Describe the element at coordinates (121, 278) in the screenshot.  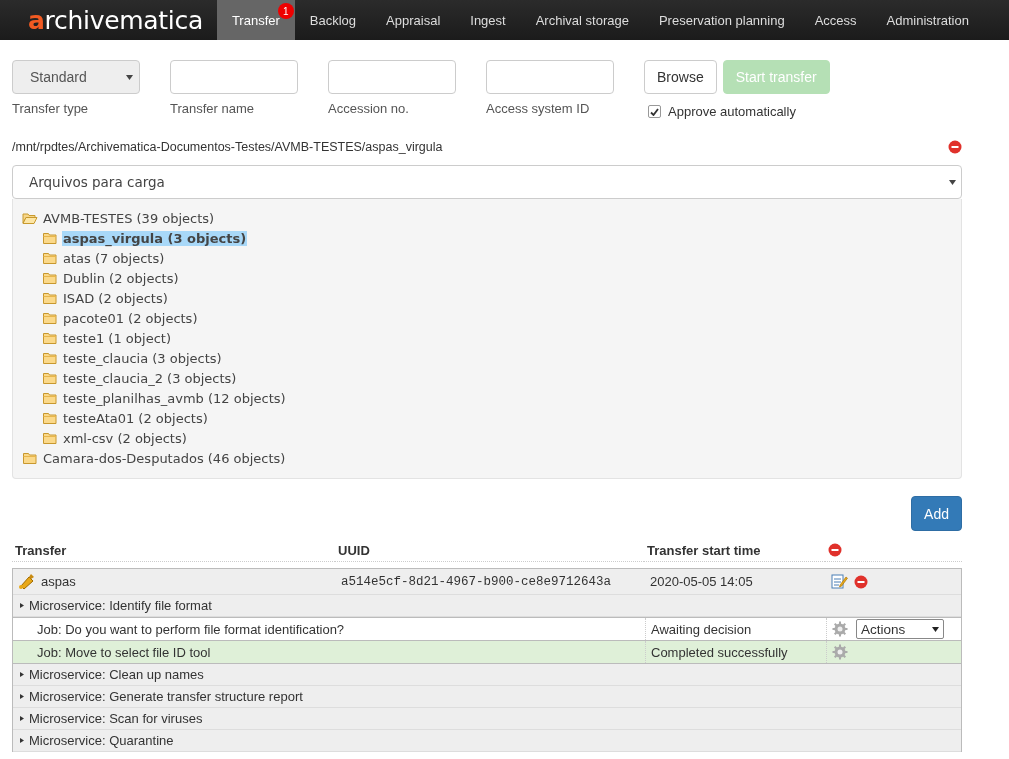
I see `tree-item: Dublin (2 objects)` at that location.